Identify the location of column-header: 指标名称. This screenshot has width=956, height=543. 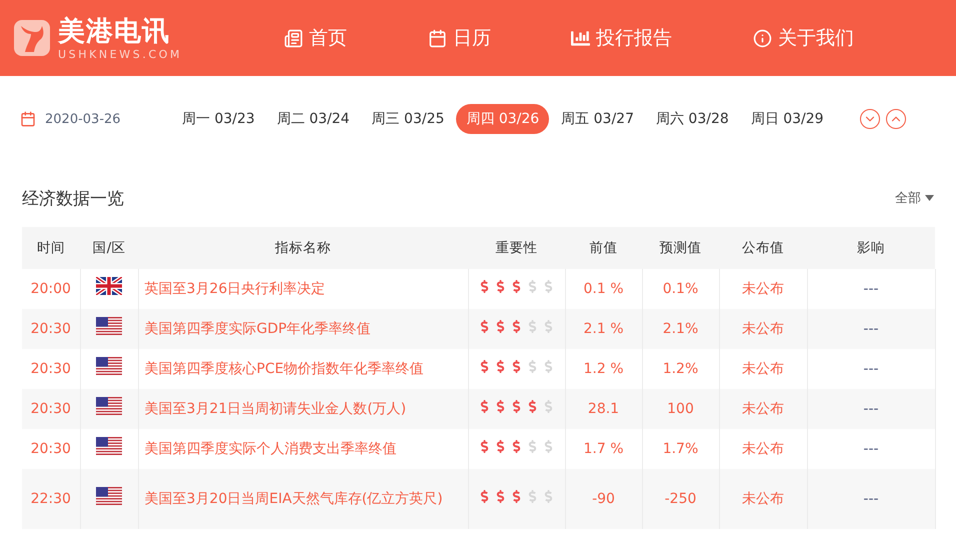
(303, 248).